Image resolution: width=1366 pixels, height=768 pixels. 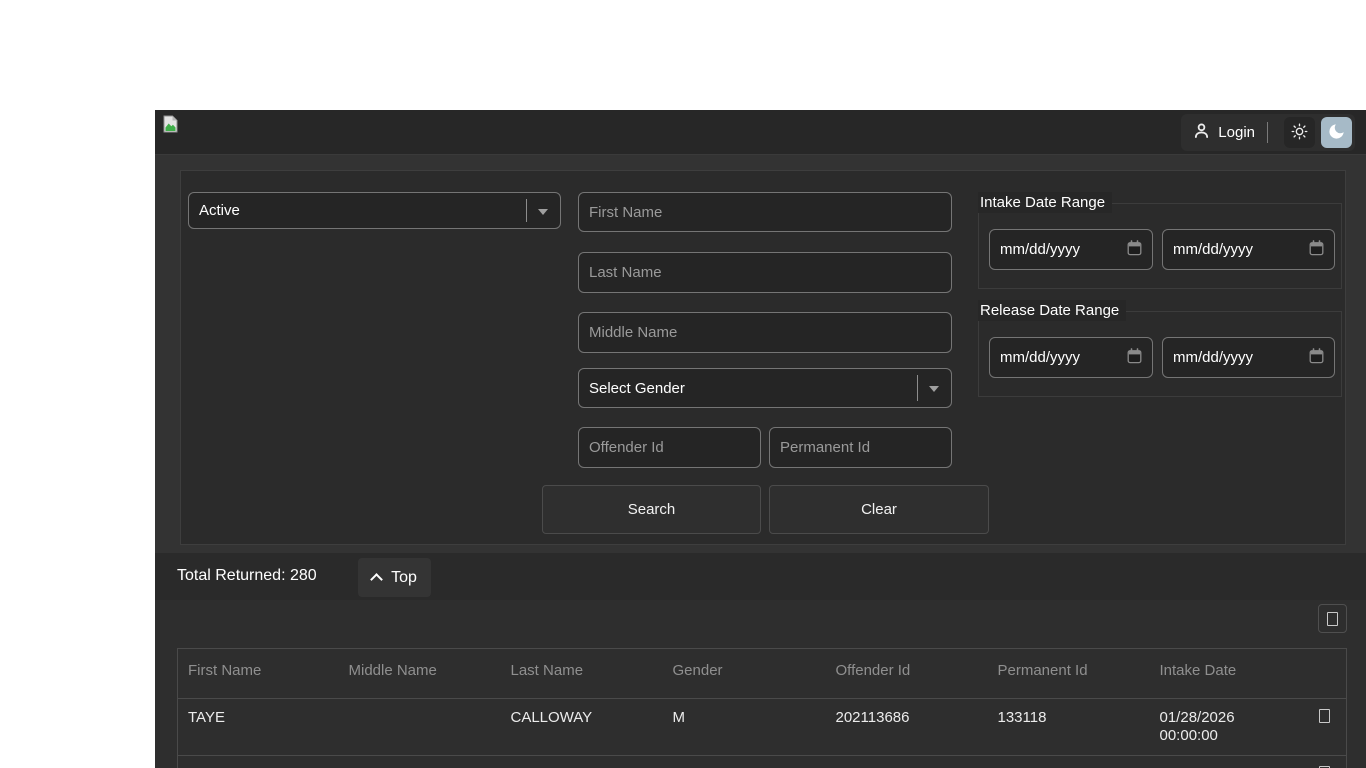 What do you see at coordinates (1226, 761) in the screenshot?
I see `cell-intake-date: 01/28/2026` at bounding box center [1226, 761].